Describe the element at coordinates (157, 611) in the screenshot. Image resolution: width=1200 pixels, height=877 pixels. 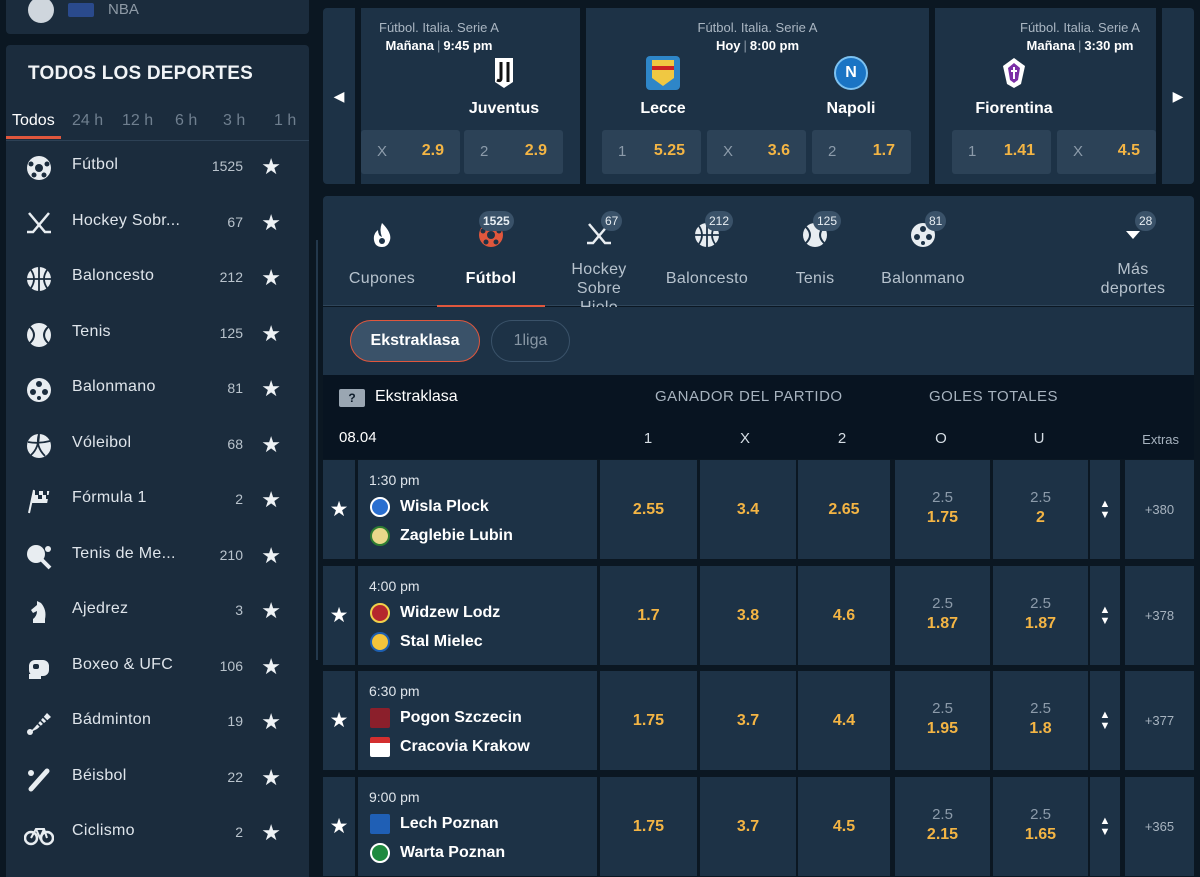
I see `sidebar-item-ajedrez: Ajedrez 3 ★` at that location.